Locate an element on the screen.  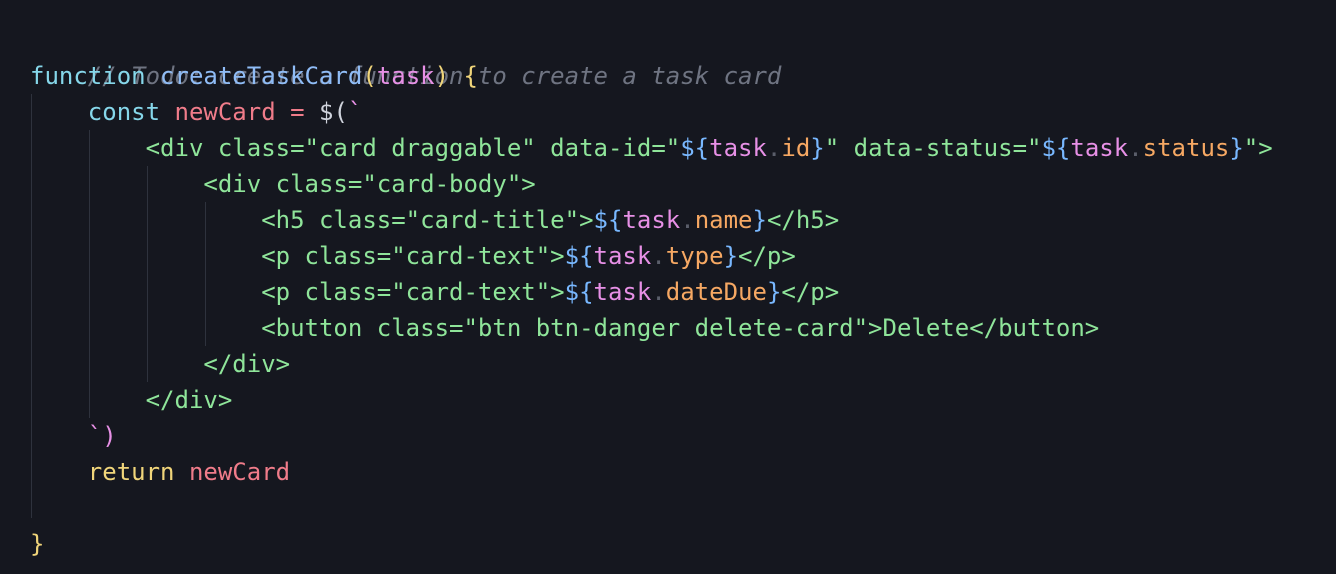
code-line-15: } is located at coordinates (37, 544).